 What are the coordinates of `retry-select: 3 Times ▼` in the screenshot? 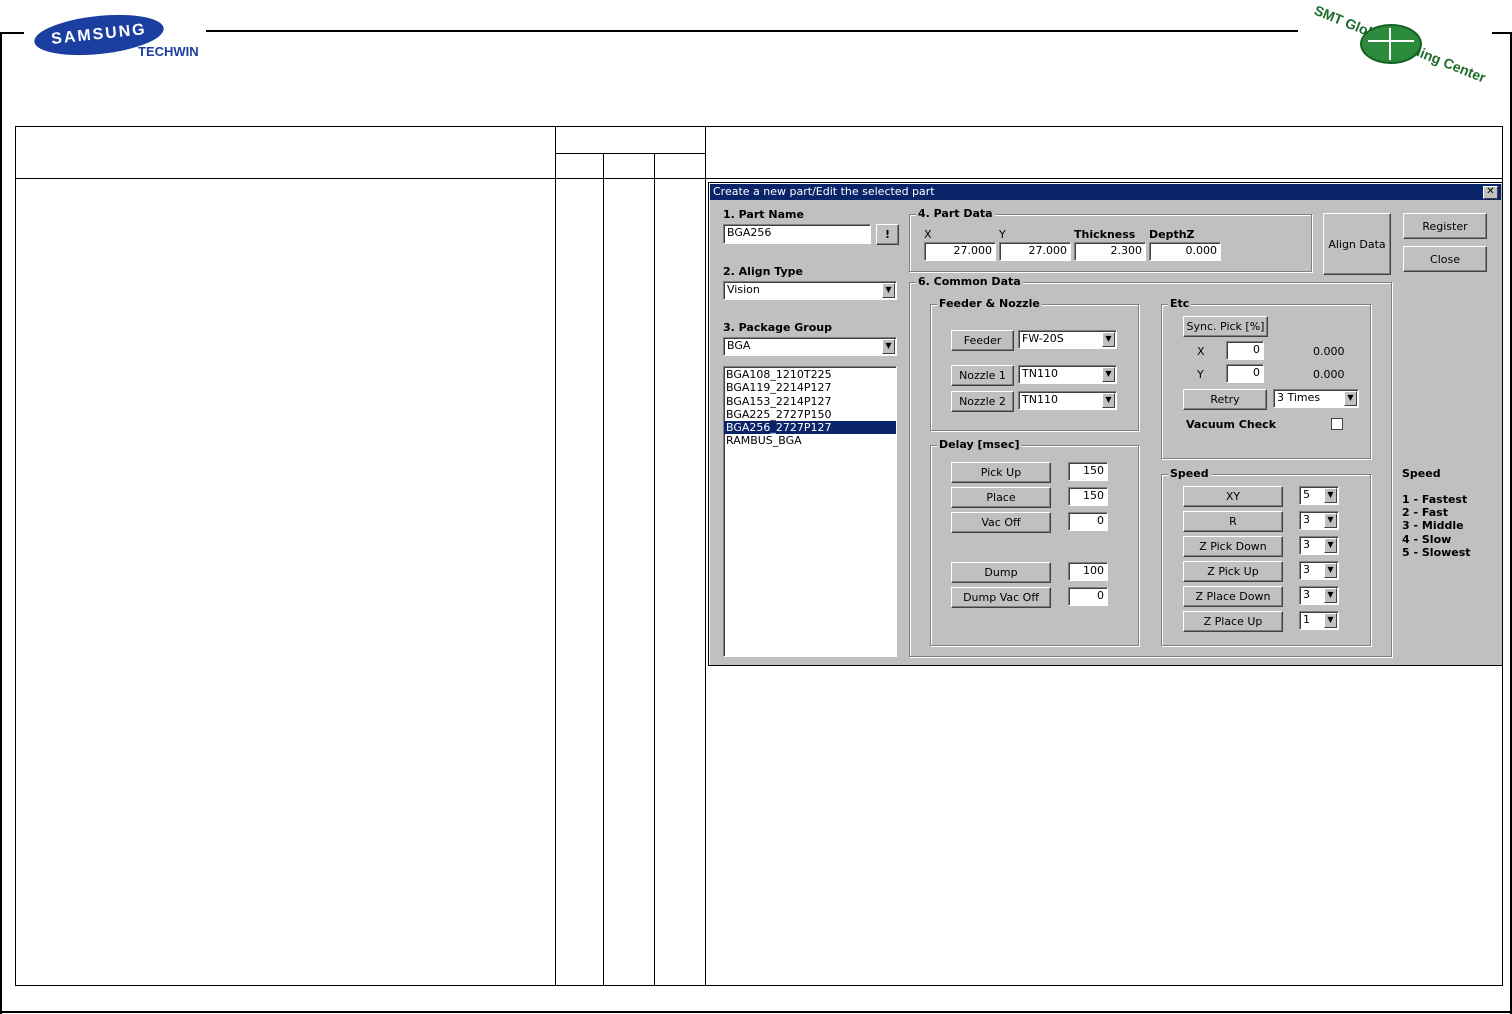 It's located at (1316, 398).